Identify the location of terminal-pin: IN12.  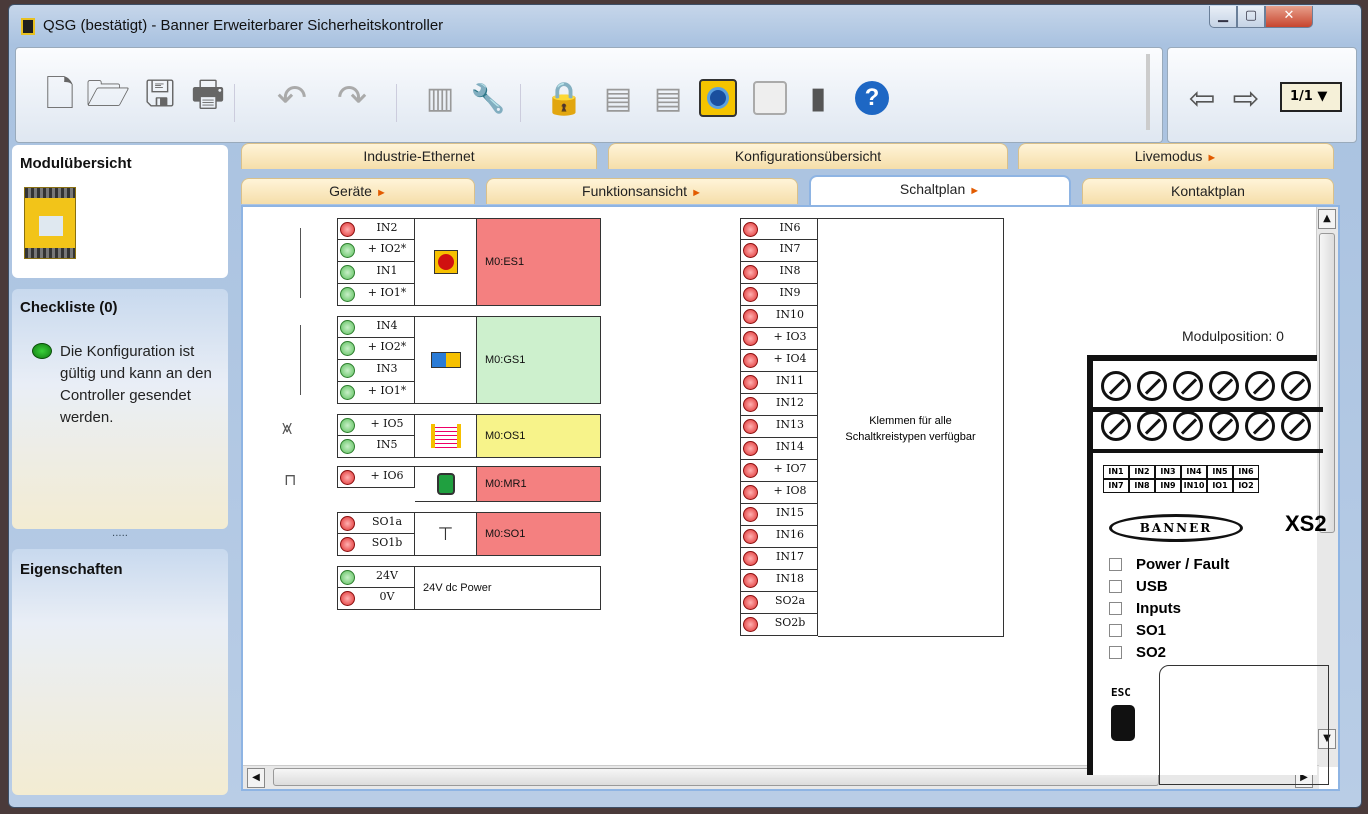
(779, 405).